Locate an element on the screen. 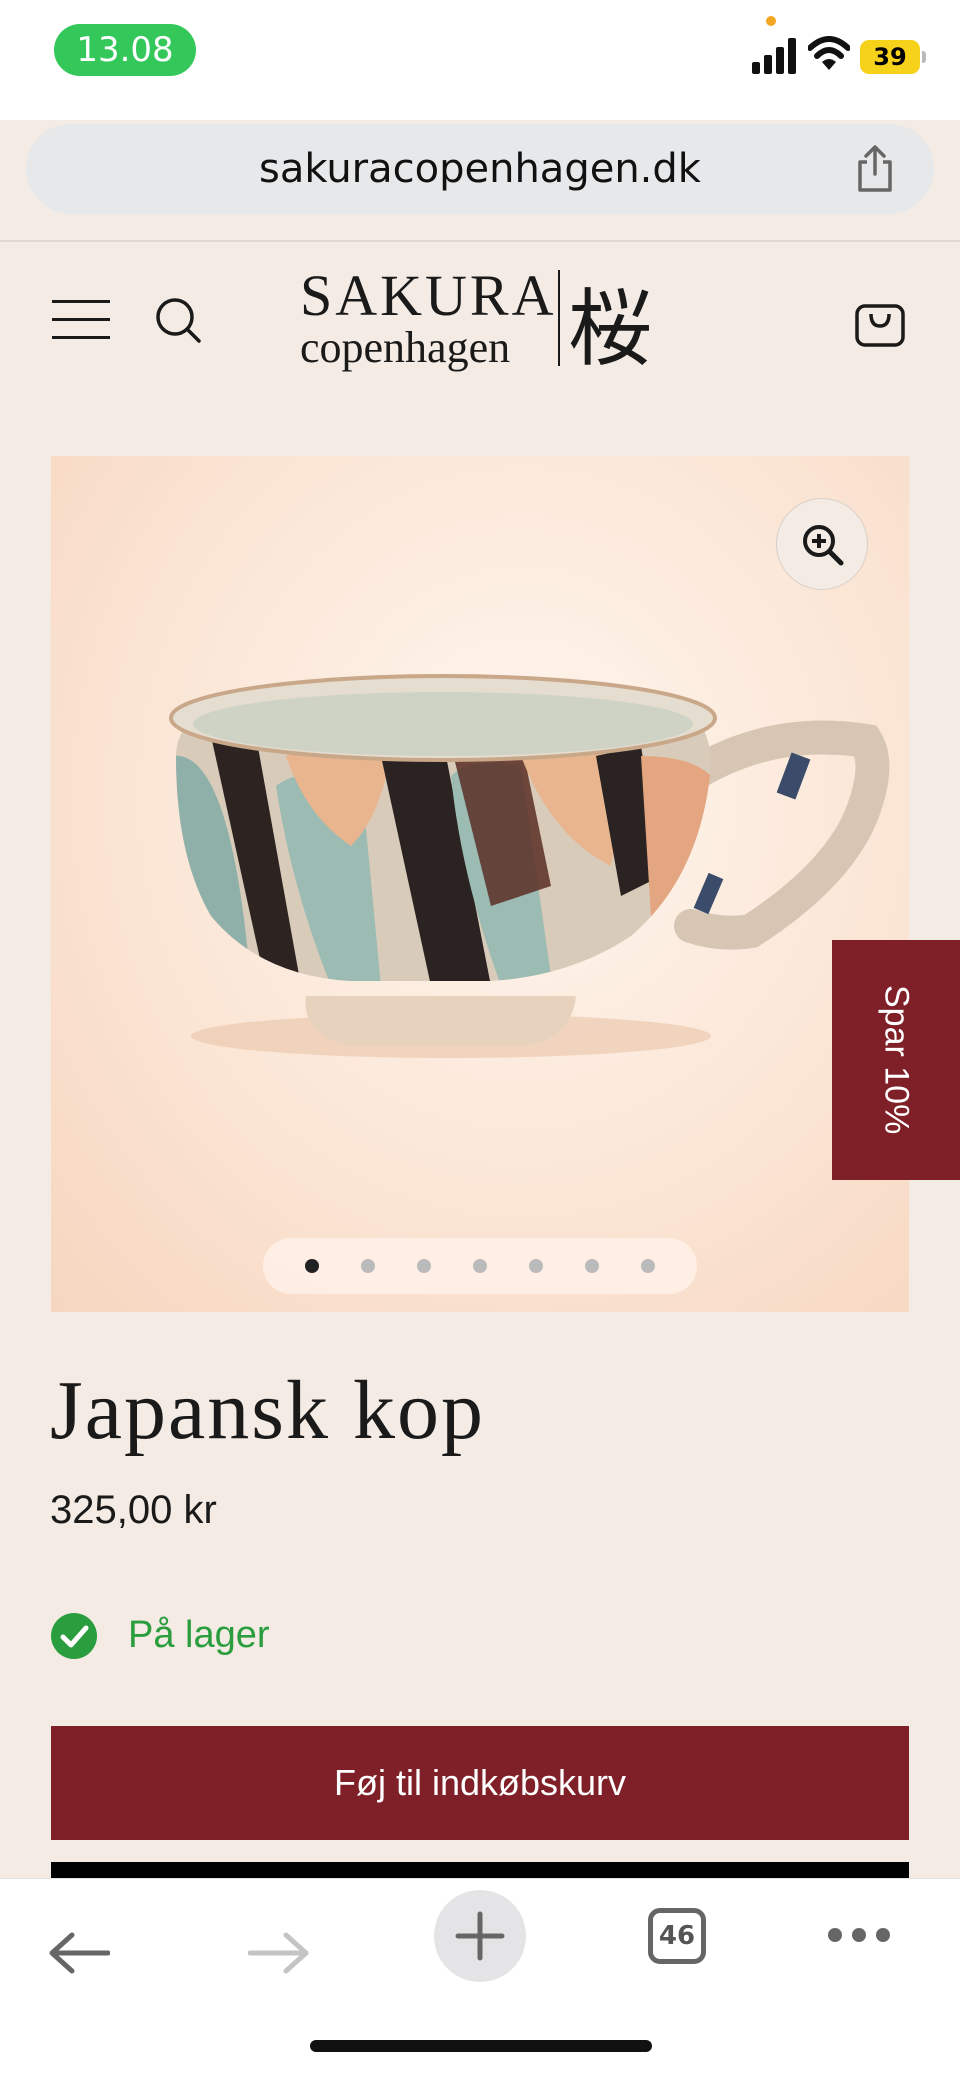 The width and height of the screenshot is (960, 2080). product-title: Japansk kop is located at coordinates (267, 1410).